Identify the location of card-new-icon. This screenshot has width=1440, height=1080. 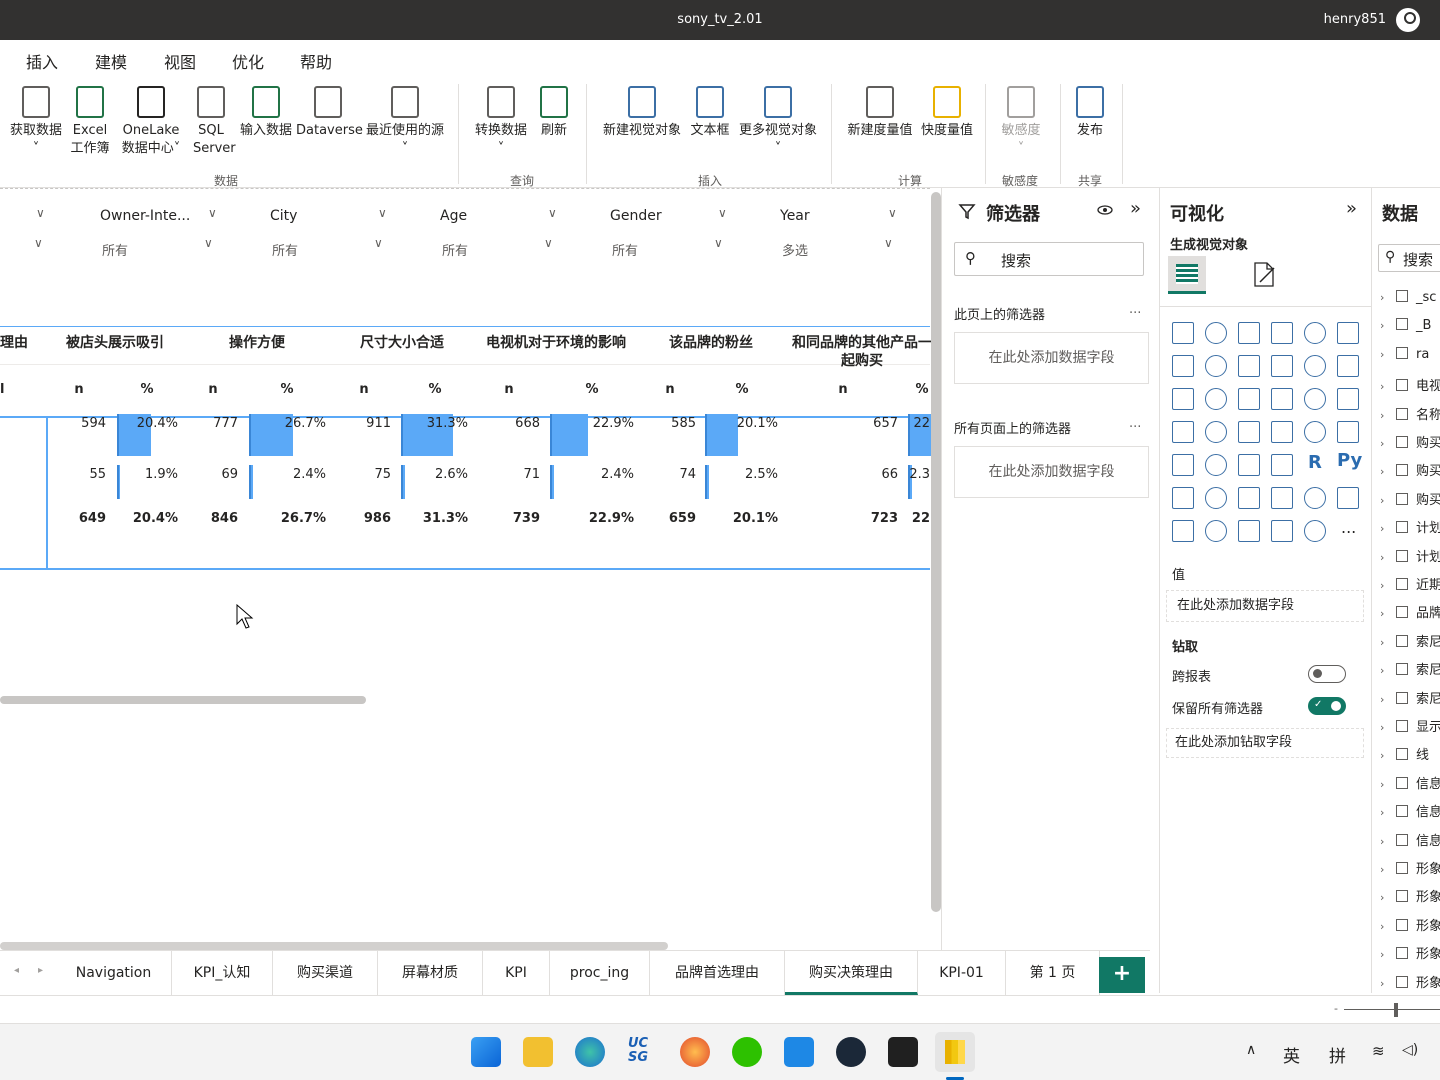
(1183, 531).